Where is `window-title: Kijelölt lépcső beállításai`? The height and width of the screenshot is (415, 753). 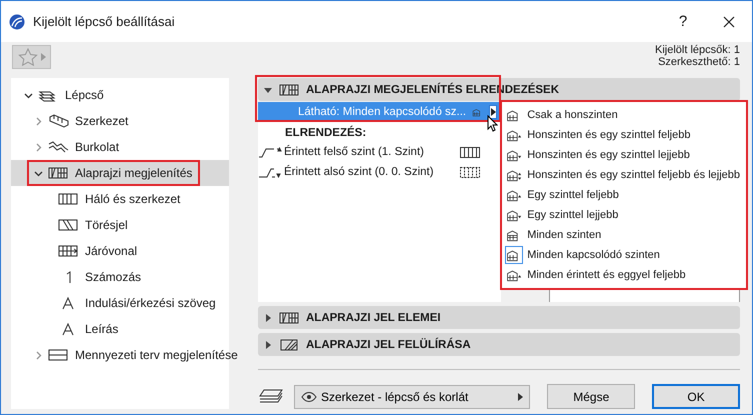 window-title: Kijelölt lépcső beállításai is located at coordinates (104, 21).